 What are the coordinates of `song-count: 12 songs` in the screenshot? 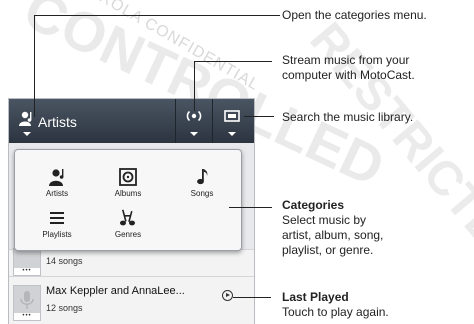 It's located at (64, 308).